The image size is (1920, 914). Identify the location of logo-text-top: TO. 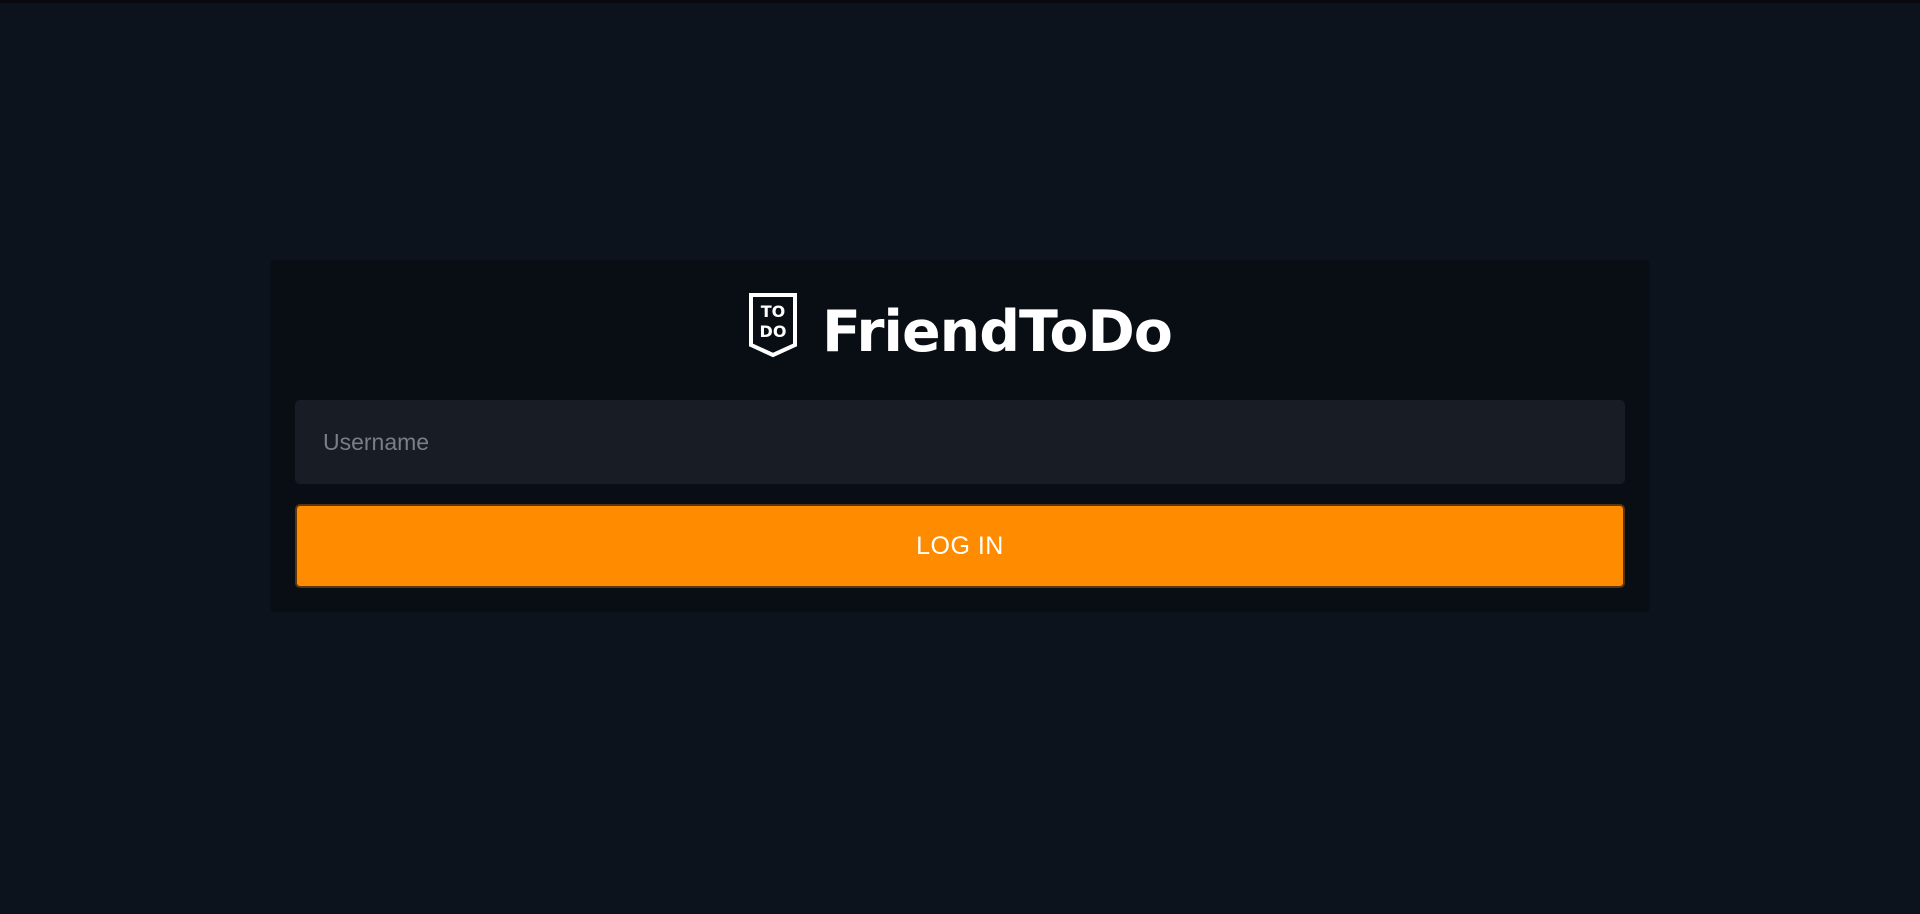
(773, 311).